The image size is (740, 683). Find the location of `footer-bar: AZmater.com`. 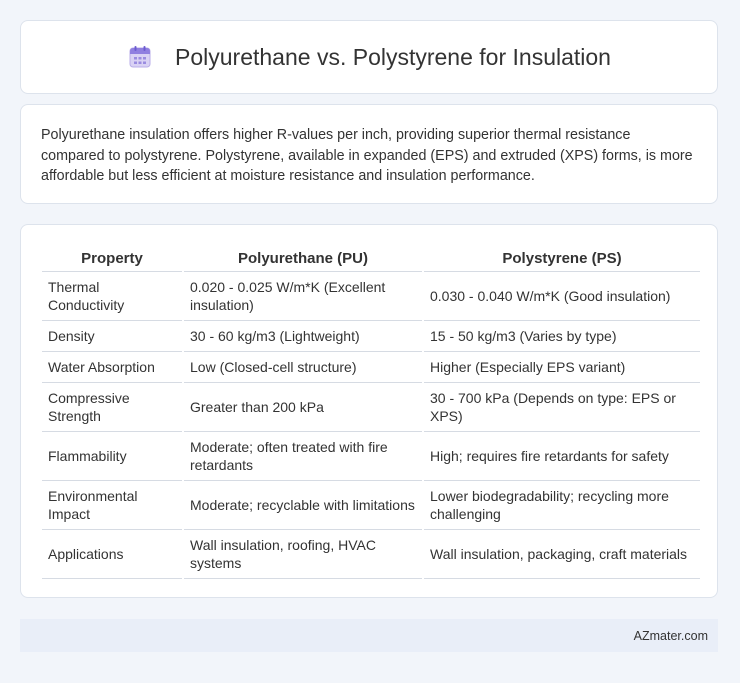

footer-bar: AZmater.com is located at coordinates (369, 635).